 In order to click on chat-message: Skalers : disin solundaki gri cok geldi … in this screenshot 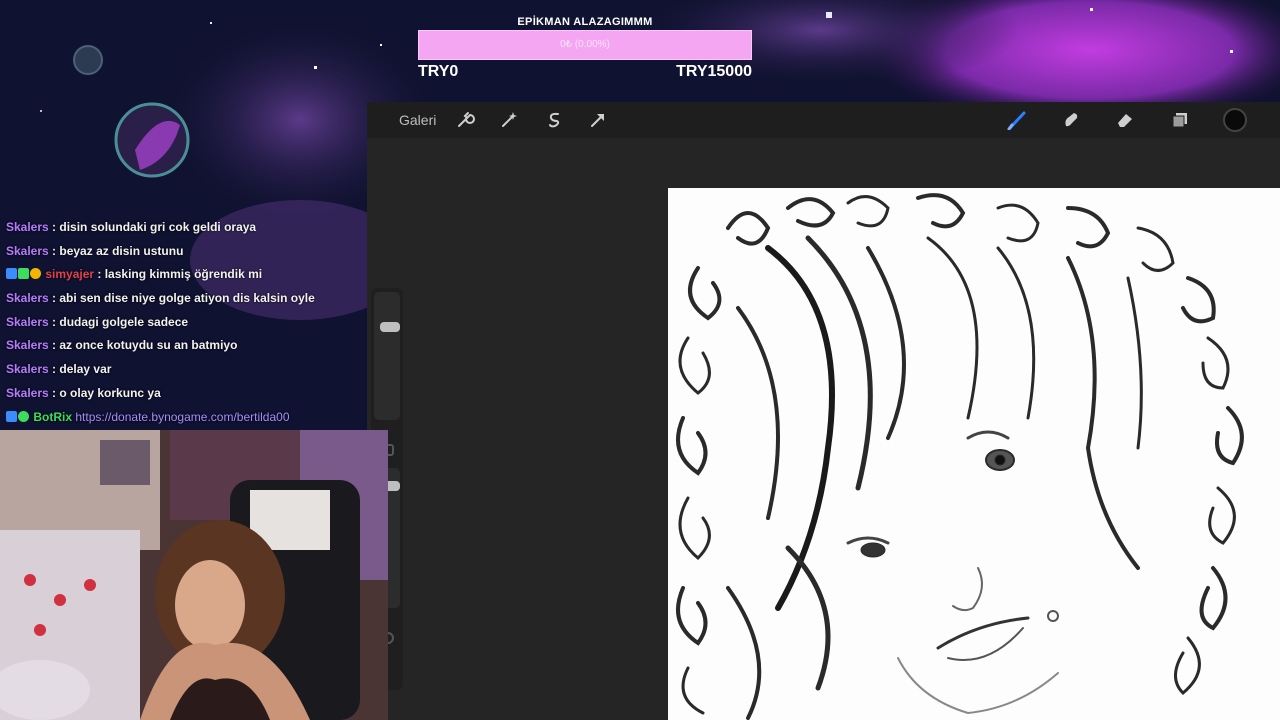, I will do `click(190, 228)`.